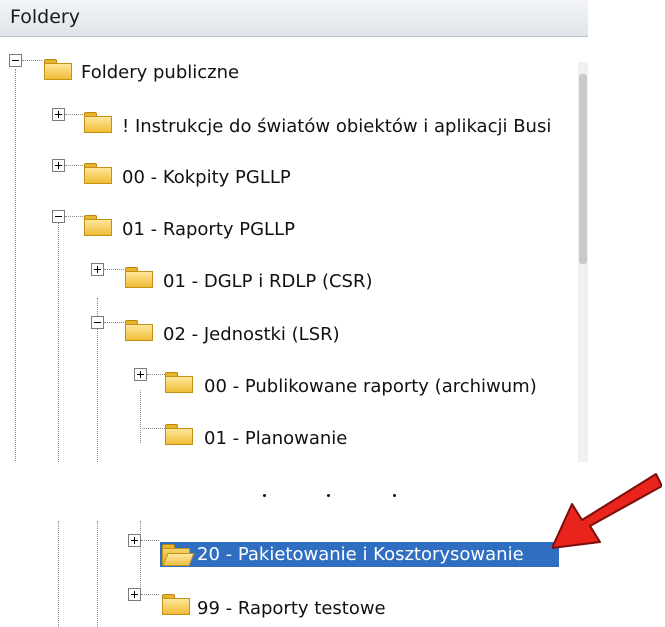  I want to click on tree-item-foldery-publiczne: Foldery publiczne, so click(160, 73).